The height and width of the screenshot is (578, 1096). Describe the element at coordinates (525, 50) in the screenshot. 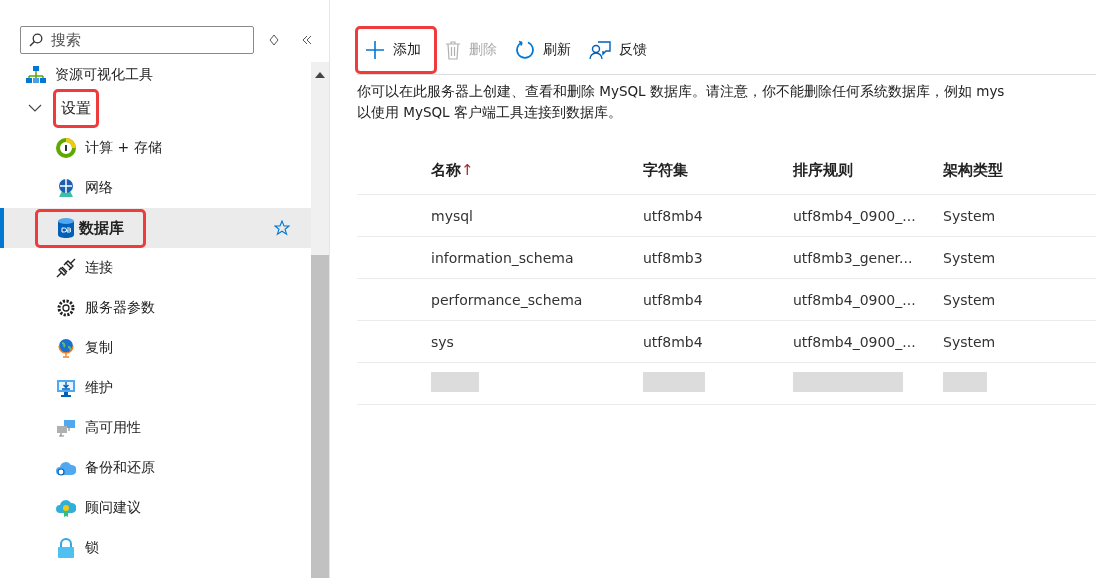

I see `refresh-icon` at that location.